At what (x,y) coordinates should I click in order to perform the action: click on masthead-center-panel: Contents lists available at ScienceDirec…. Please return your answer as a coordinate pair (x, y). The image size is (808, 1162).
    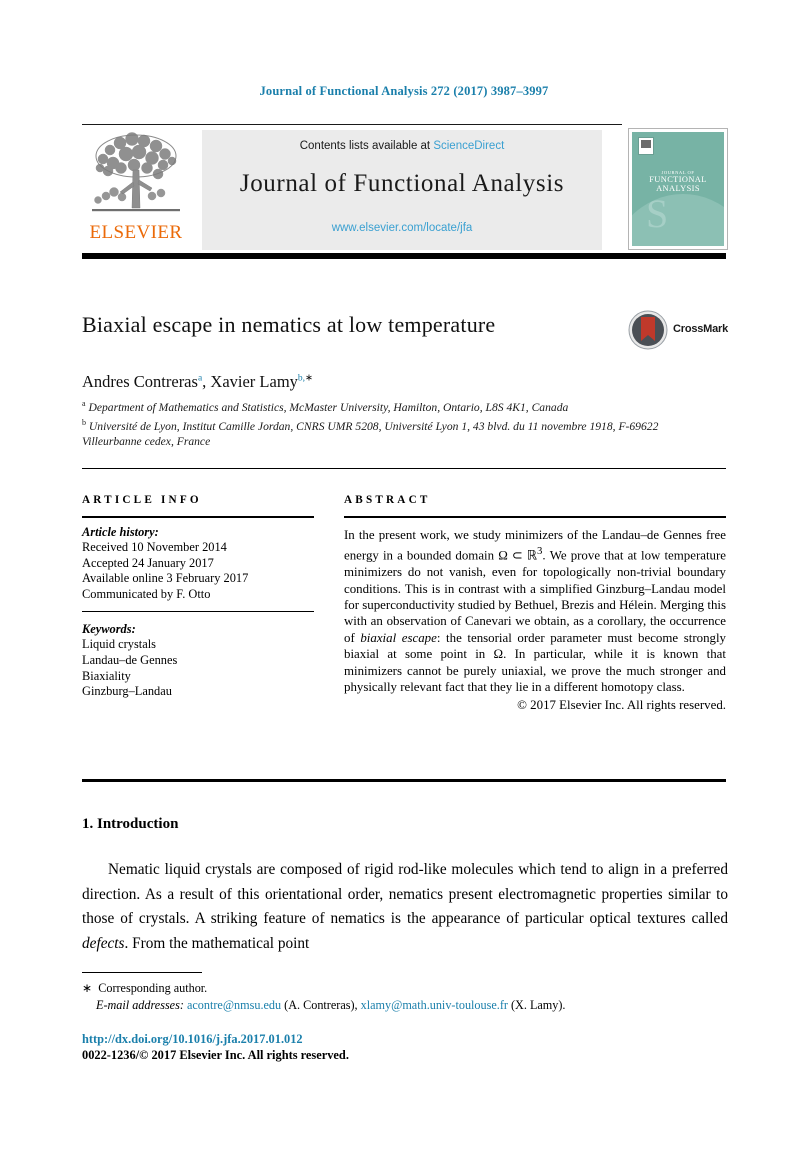
    Looking at the image, I should click on (402, 190).